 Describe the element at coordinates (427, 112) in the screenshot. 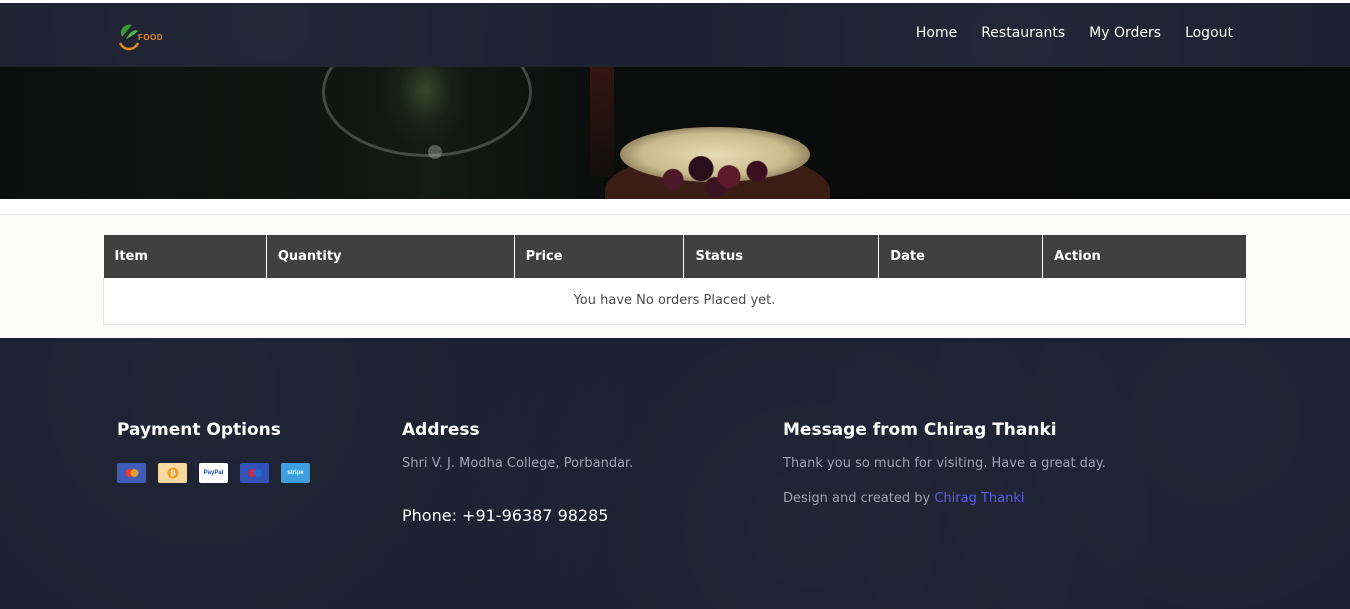

I see `banner-glass` at that location.